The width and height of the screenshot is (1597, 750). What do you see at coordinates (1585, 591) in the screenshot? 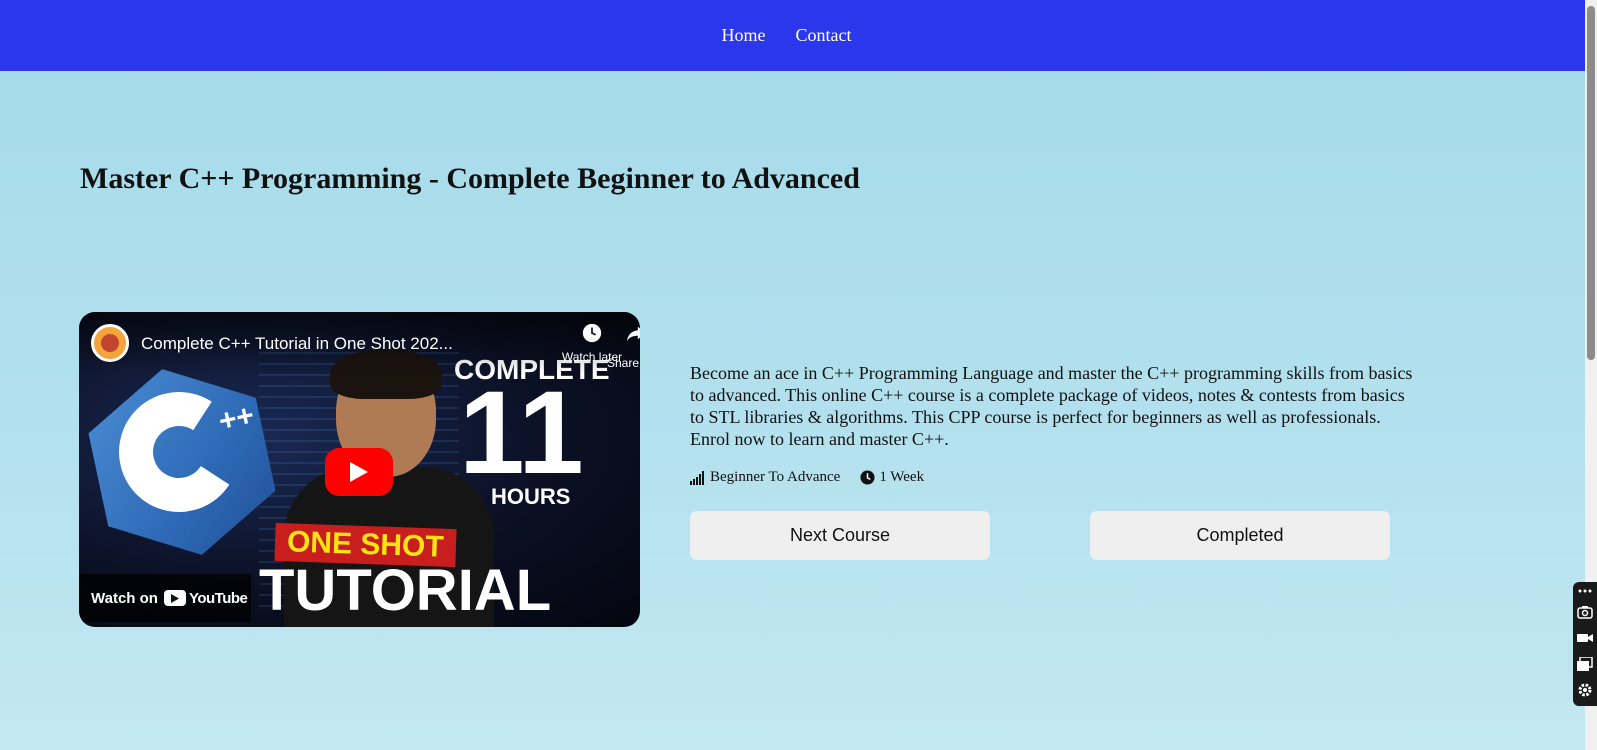
I see `more-options-icon` at bounding box center [1585, 591].